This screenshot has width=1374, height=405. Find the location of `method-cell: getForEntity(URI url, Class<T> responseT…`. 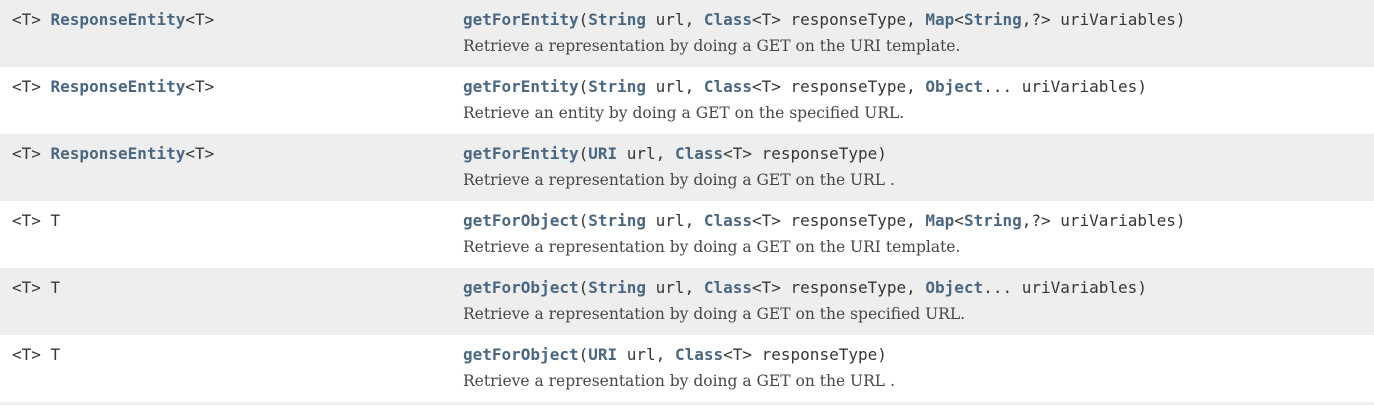

method-cell: getForEntity(URI url, Class<T> responseT… is located at coordinates (918, 167).